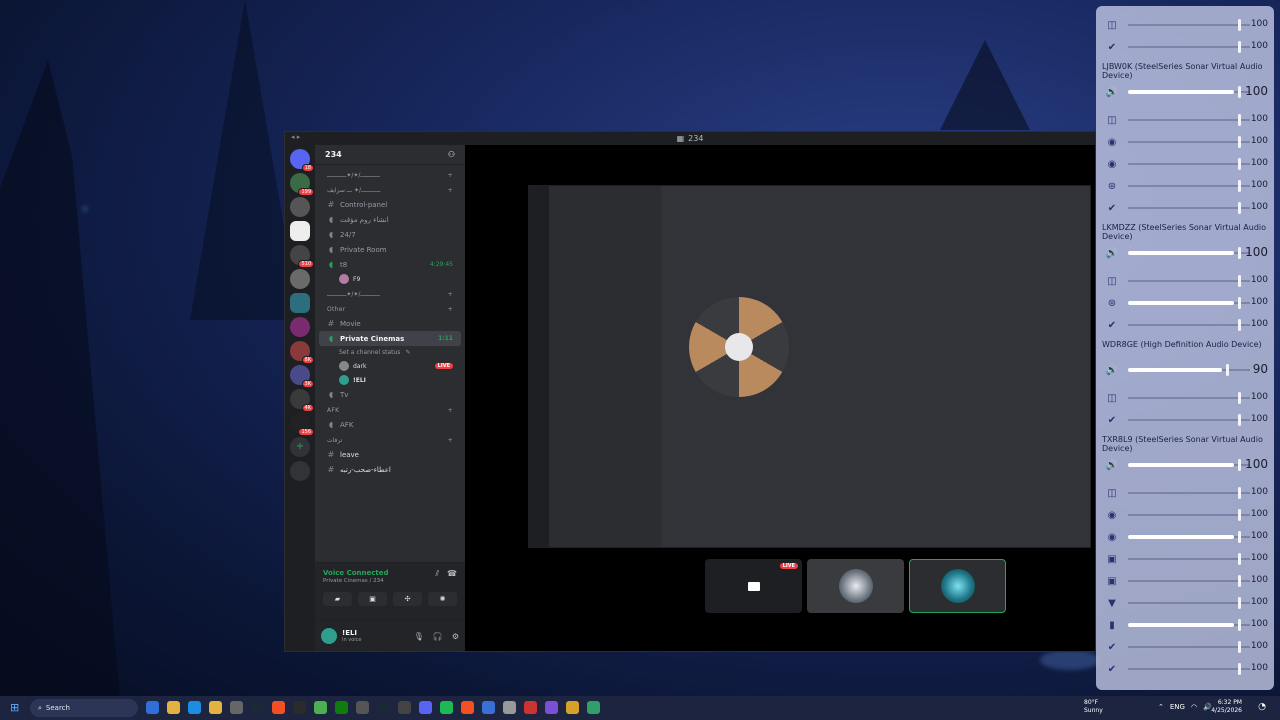 This screenshot has width=1280, height=720. Describe the element at coordinates (356, 581) in the screenshot. I see `voice-location: Private Cinemas / 234` at that location.